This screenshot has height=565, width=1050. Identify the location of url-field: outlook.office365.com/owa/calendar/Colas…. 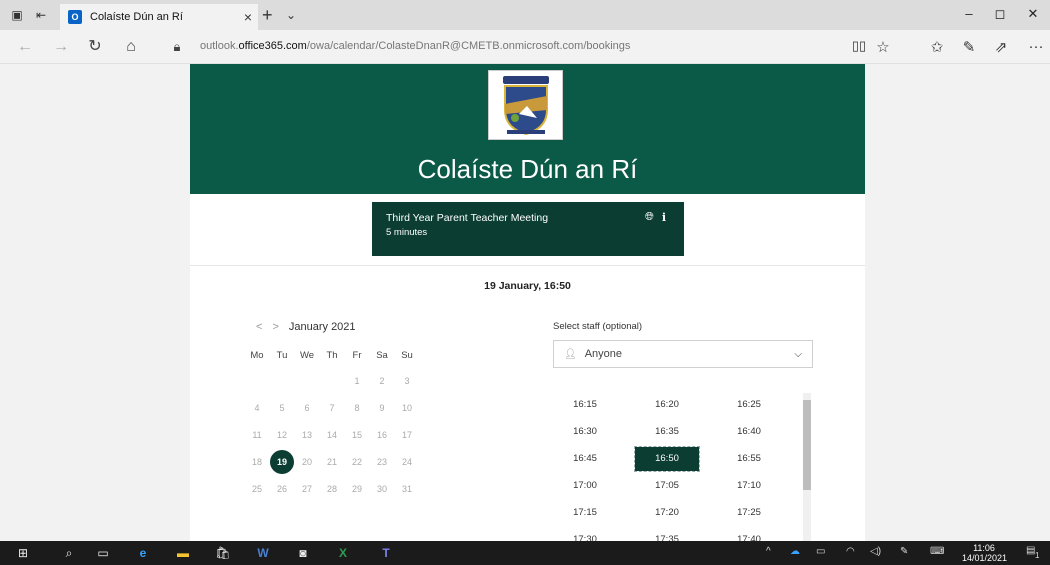
(415, 46).